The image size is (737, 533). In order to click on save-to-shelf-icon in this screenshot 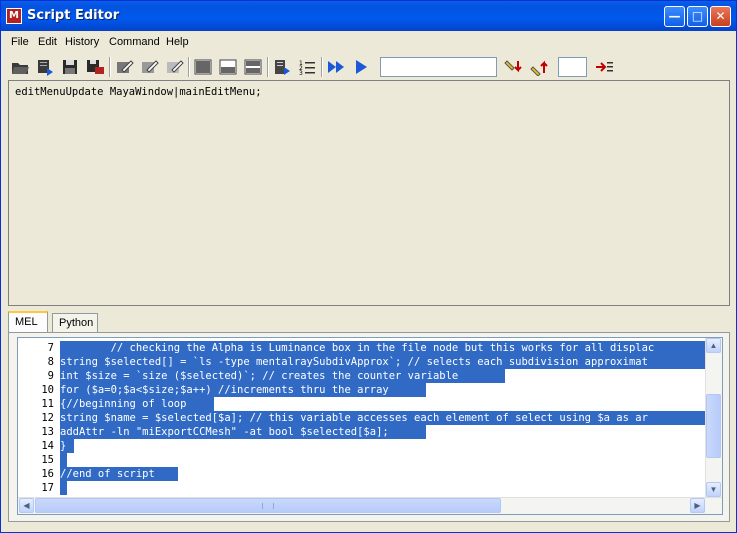, I will do `click(95, 67)`.